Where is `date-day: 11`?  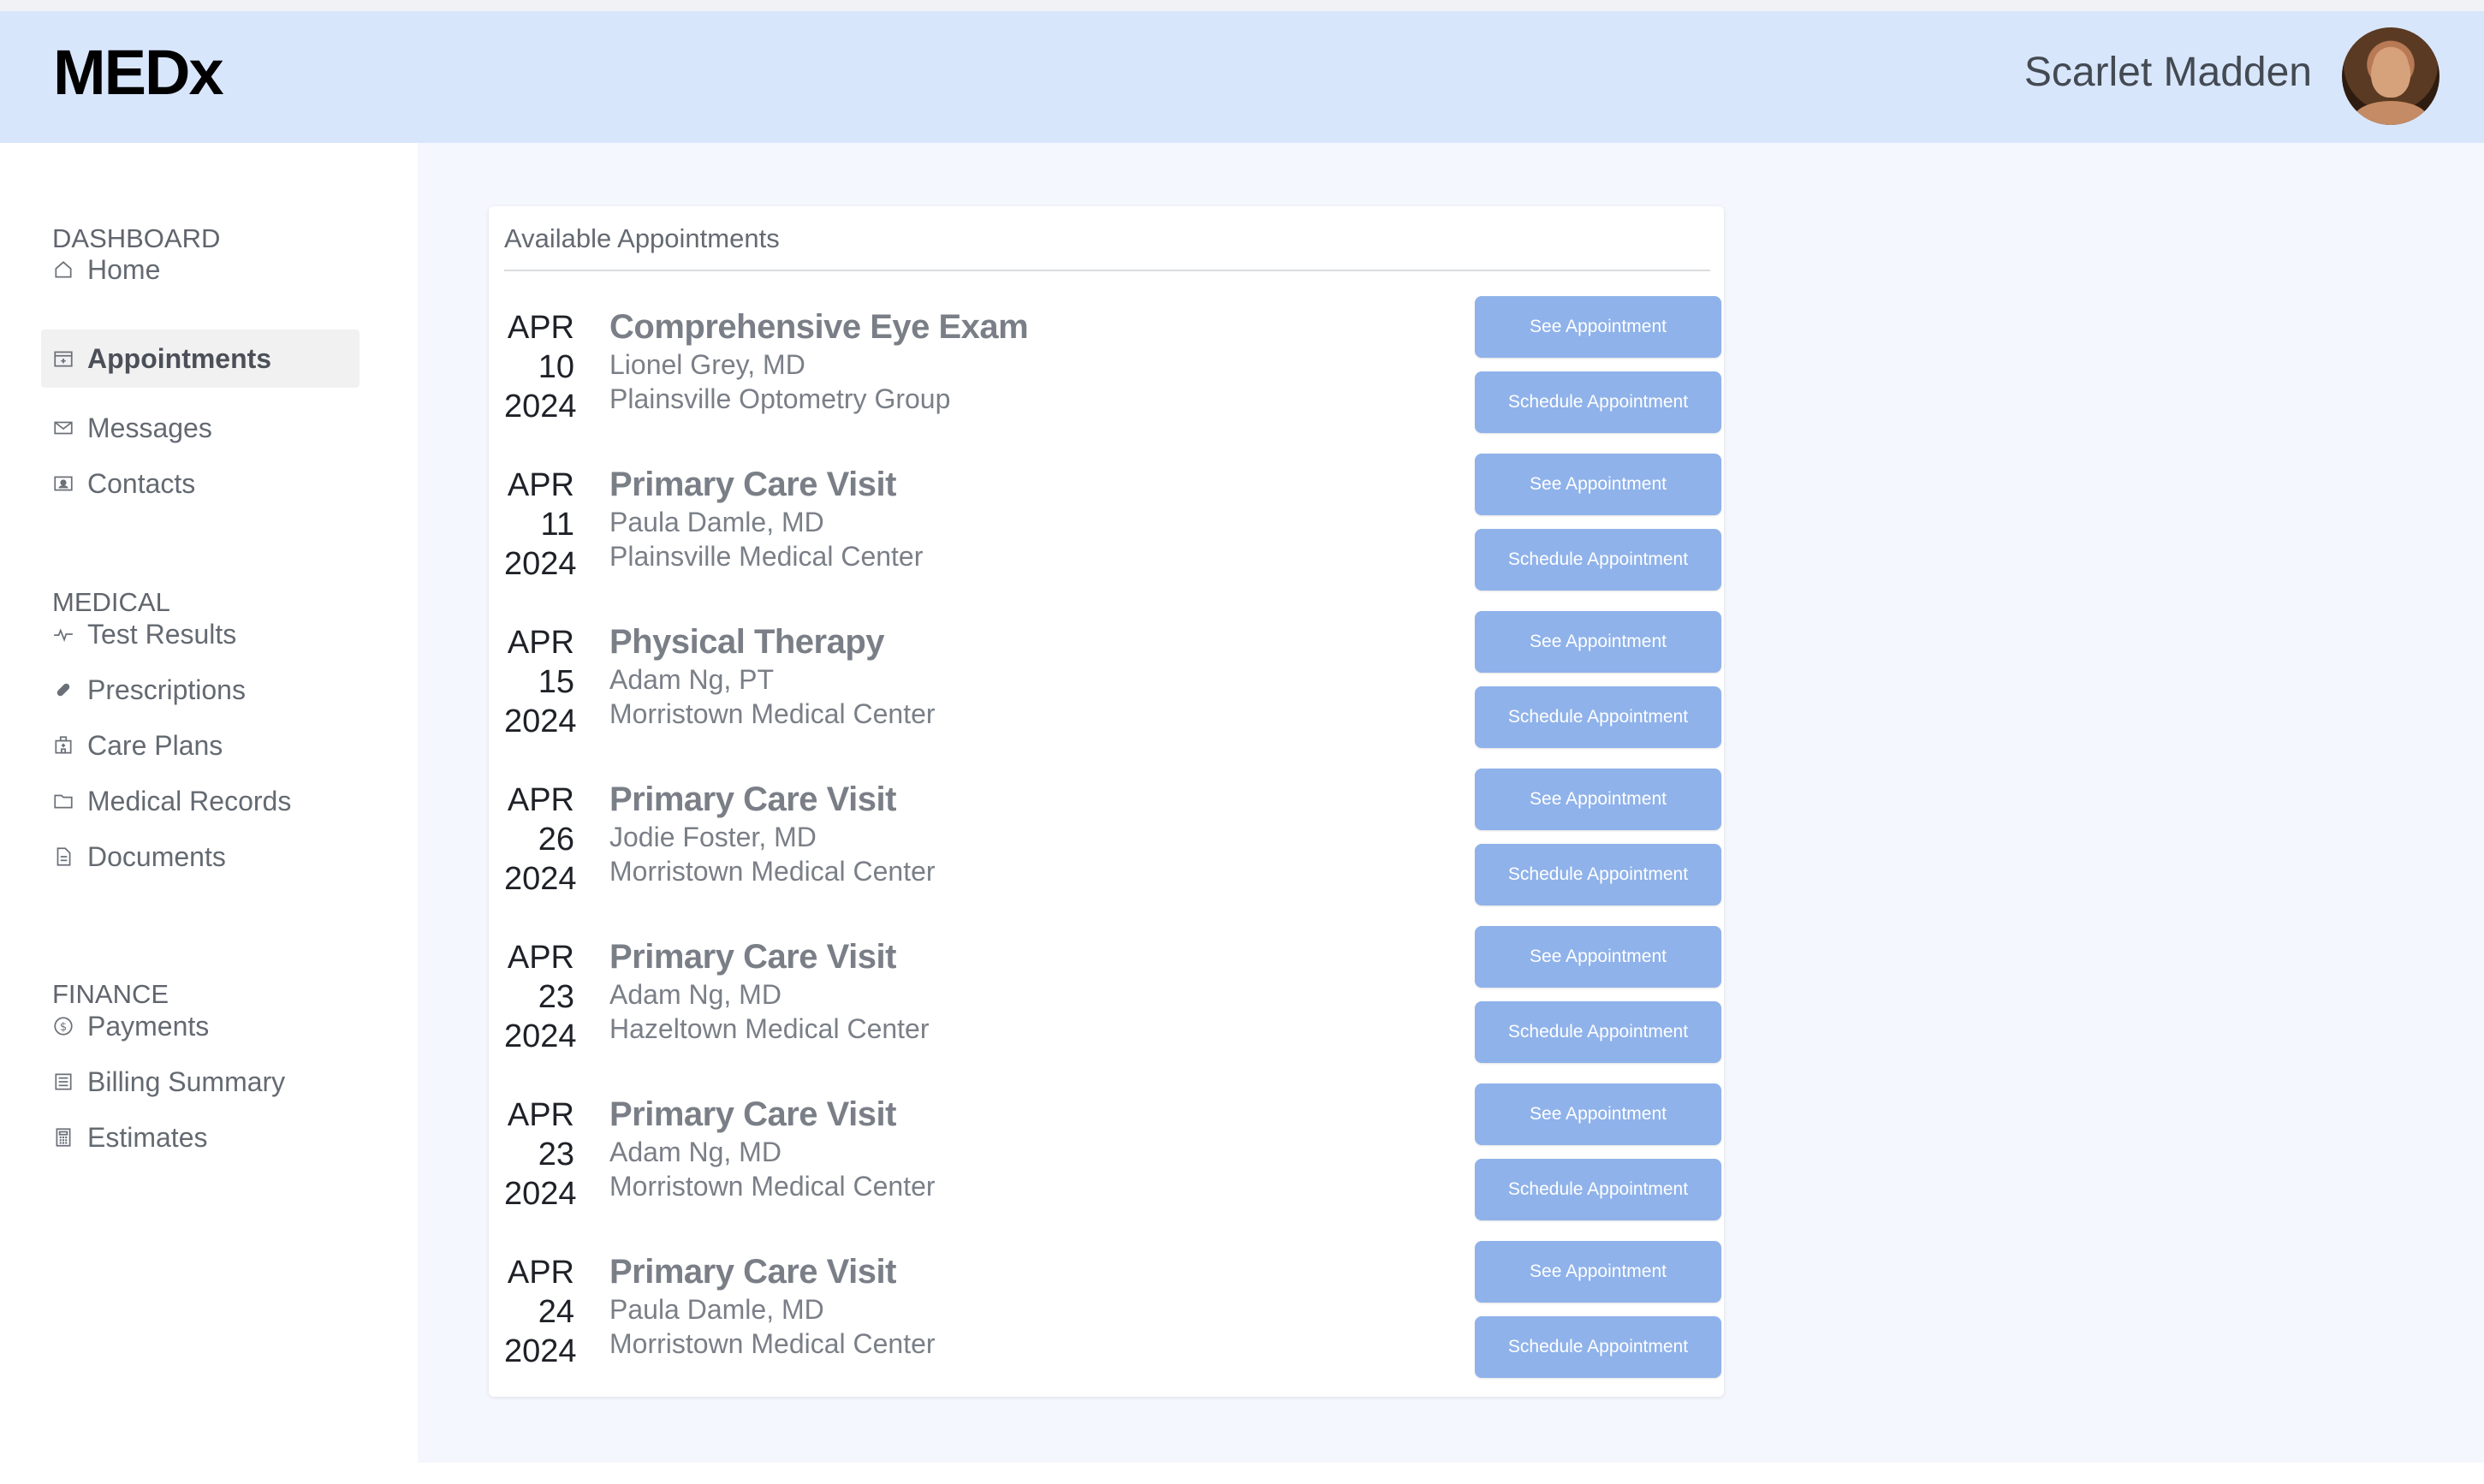
date-day: 11 is located at coordinates (557, 525).